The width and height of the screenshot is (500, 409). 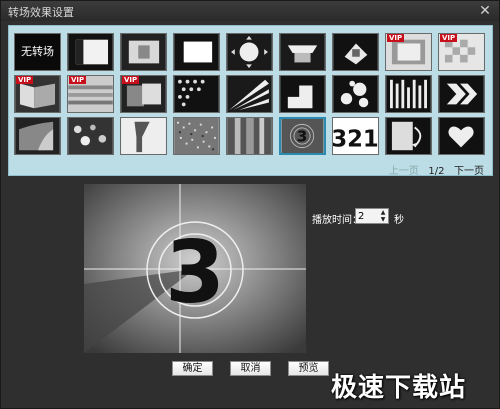 What do you see at coordinates (192, 368) in the screenshot?
I see `ok-button: 确定` at bounding box center [192, 368].